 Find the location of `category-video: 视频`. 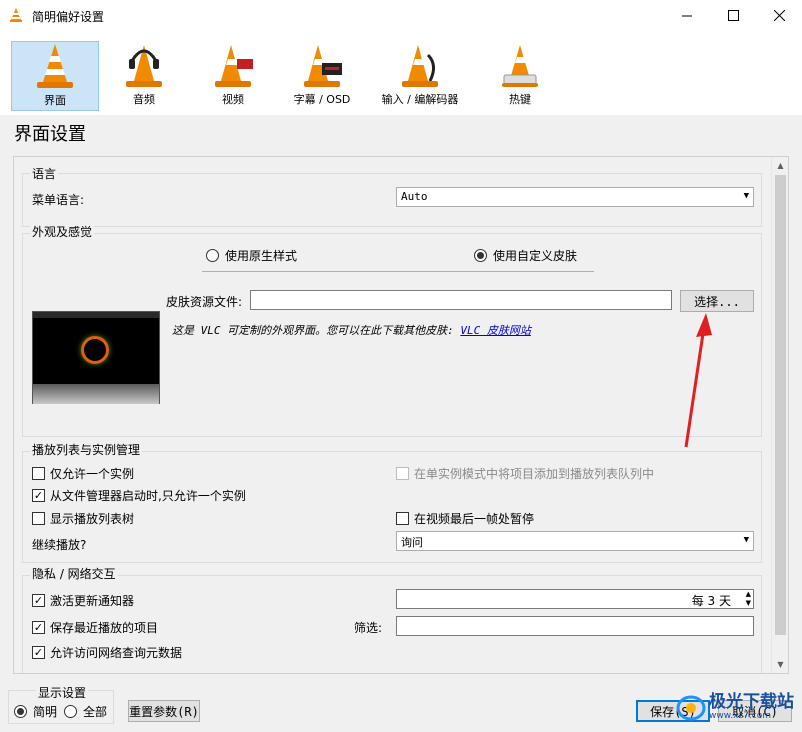

category-video: 视频 is located at coordinates (233, 76).